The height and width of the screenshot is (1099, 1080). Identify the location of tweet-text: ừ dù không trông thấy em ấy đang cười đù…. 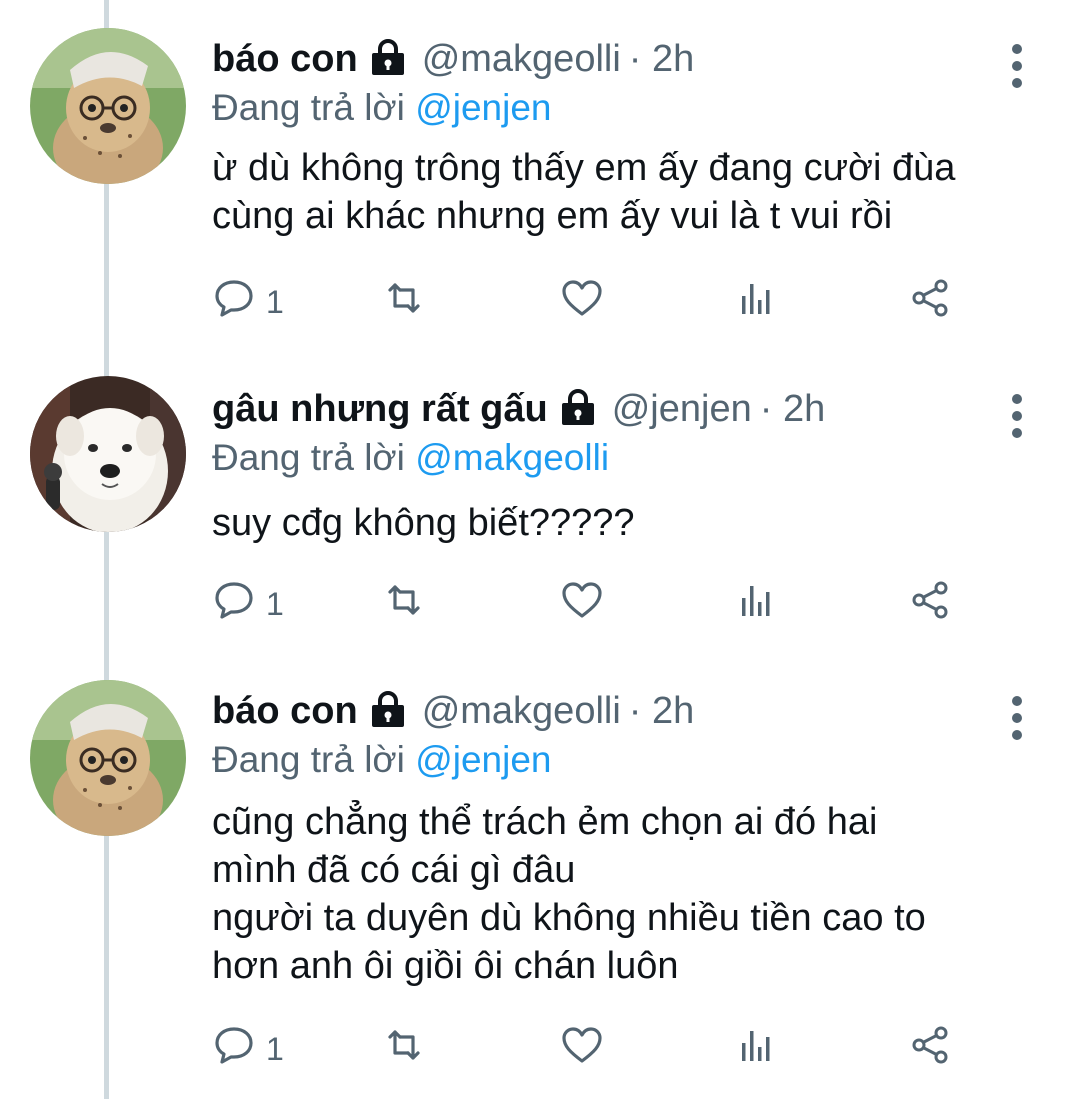
(584, 192).